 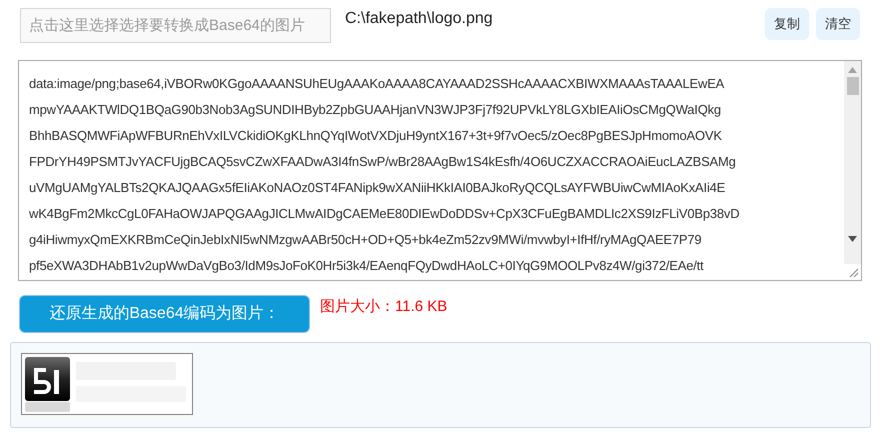 What do you see at coordinates (787, 24) in the screenshot?
I see `action-button: 复制` at bounding box center [787, 24].